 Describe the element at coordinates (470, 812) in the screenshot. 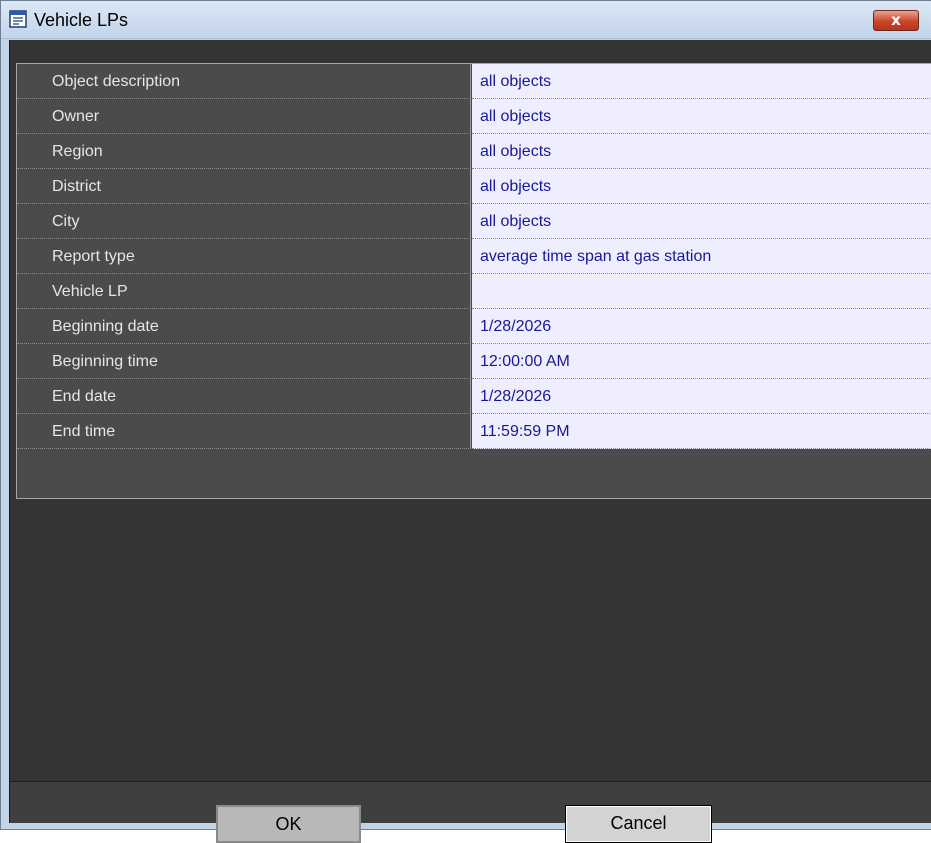

I see `button-bar: OK Cancel` at that location.